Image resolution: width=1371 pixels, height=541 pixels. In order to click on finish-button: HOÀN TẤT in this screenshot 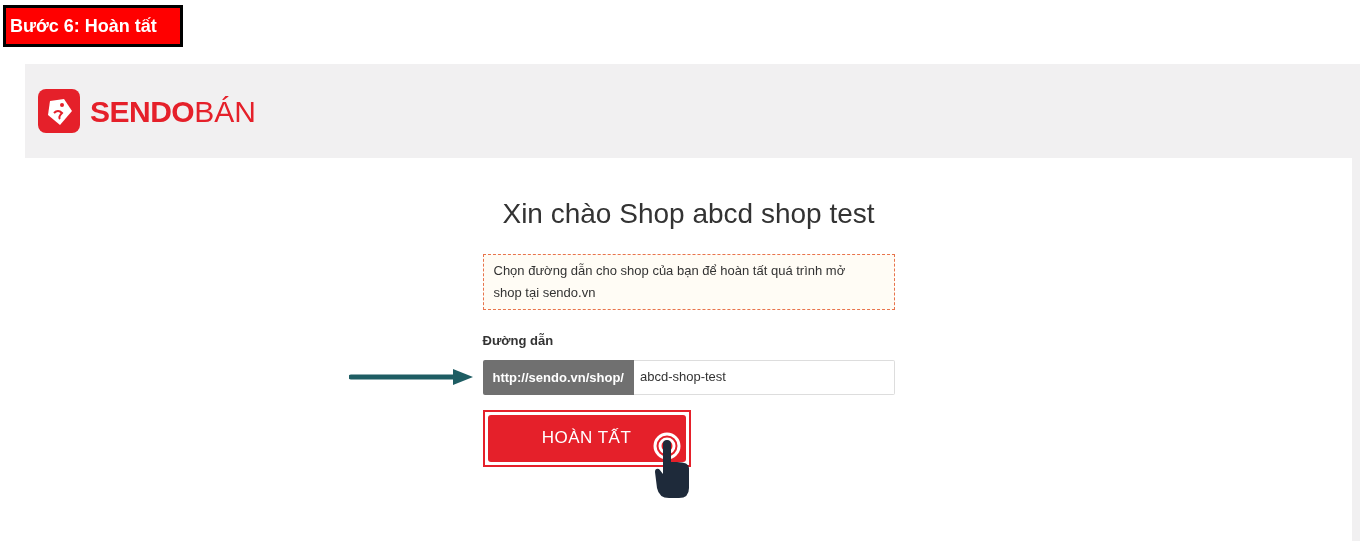, I will do `click(586, 438)`.